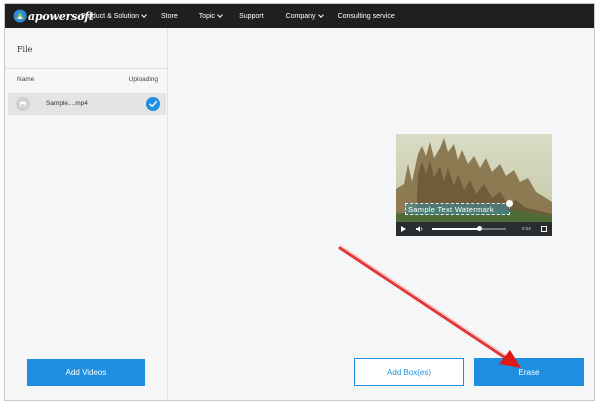  I want to click on add-boxes-button: Add Box(es), so click(409, 372).